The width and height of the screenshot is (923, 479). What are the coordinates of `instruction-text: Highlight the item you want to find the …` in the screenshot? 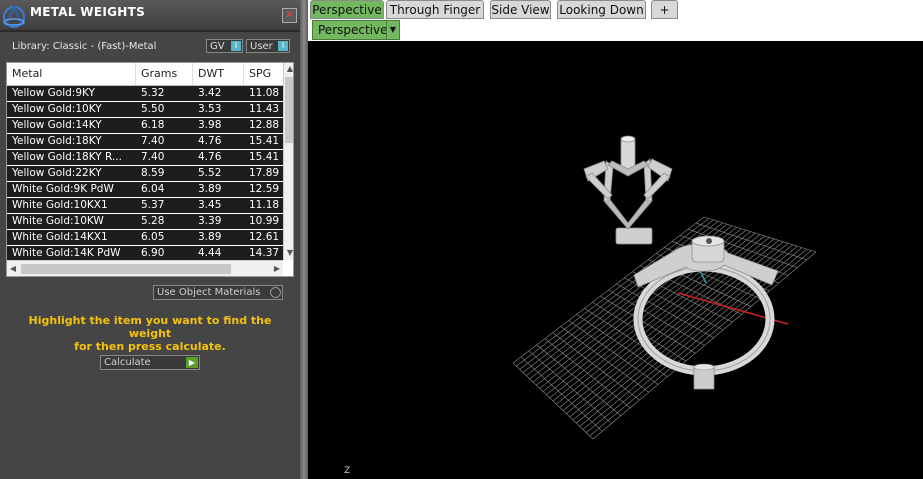 It's located at (150, 333).